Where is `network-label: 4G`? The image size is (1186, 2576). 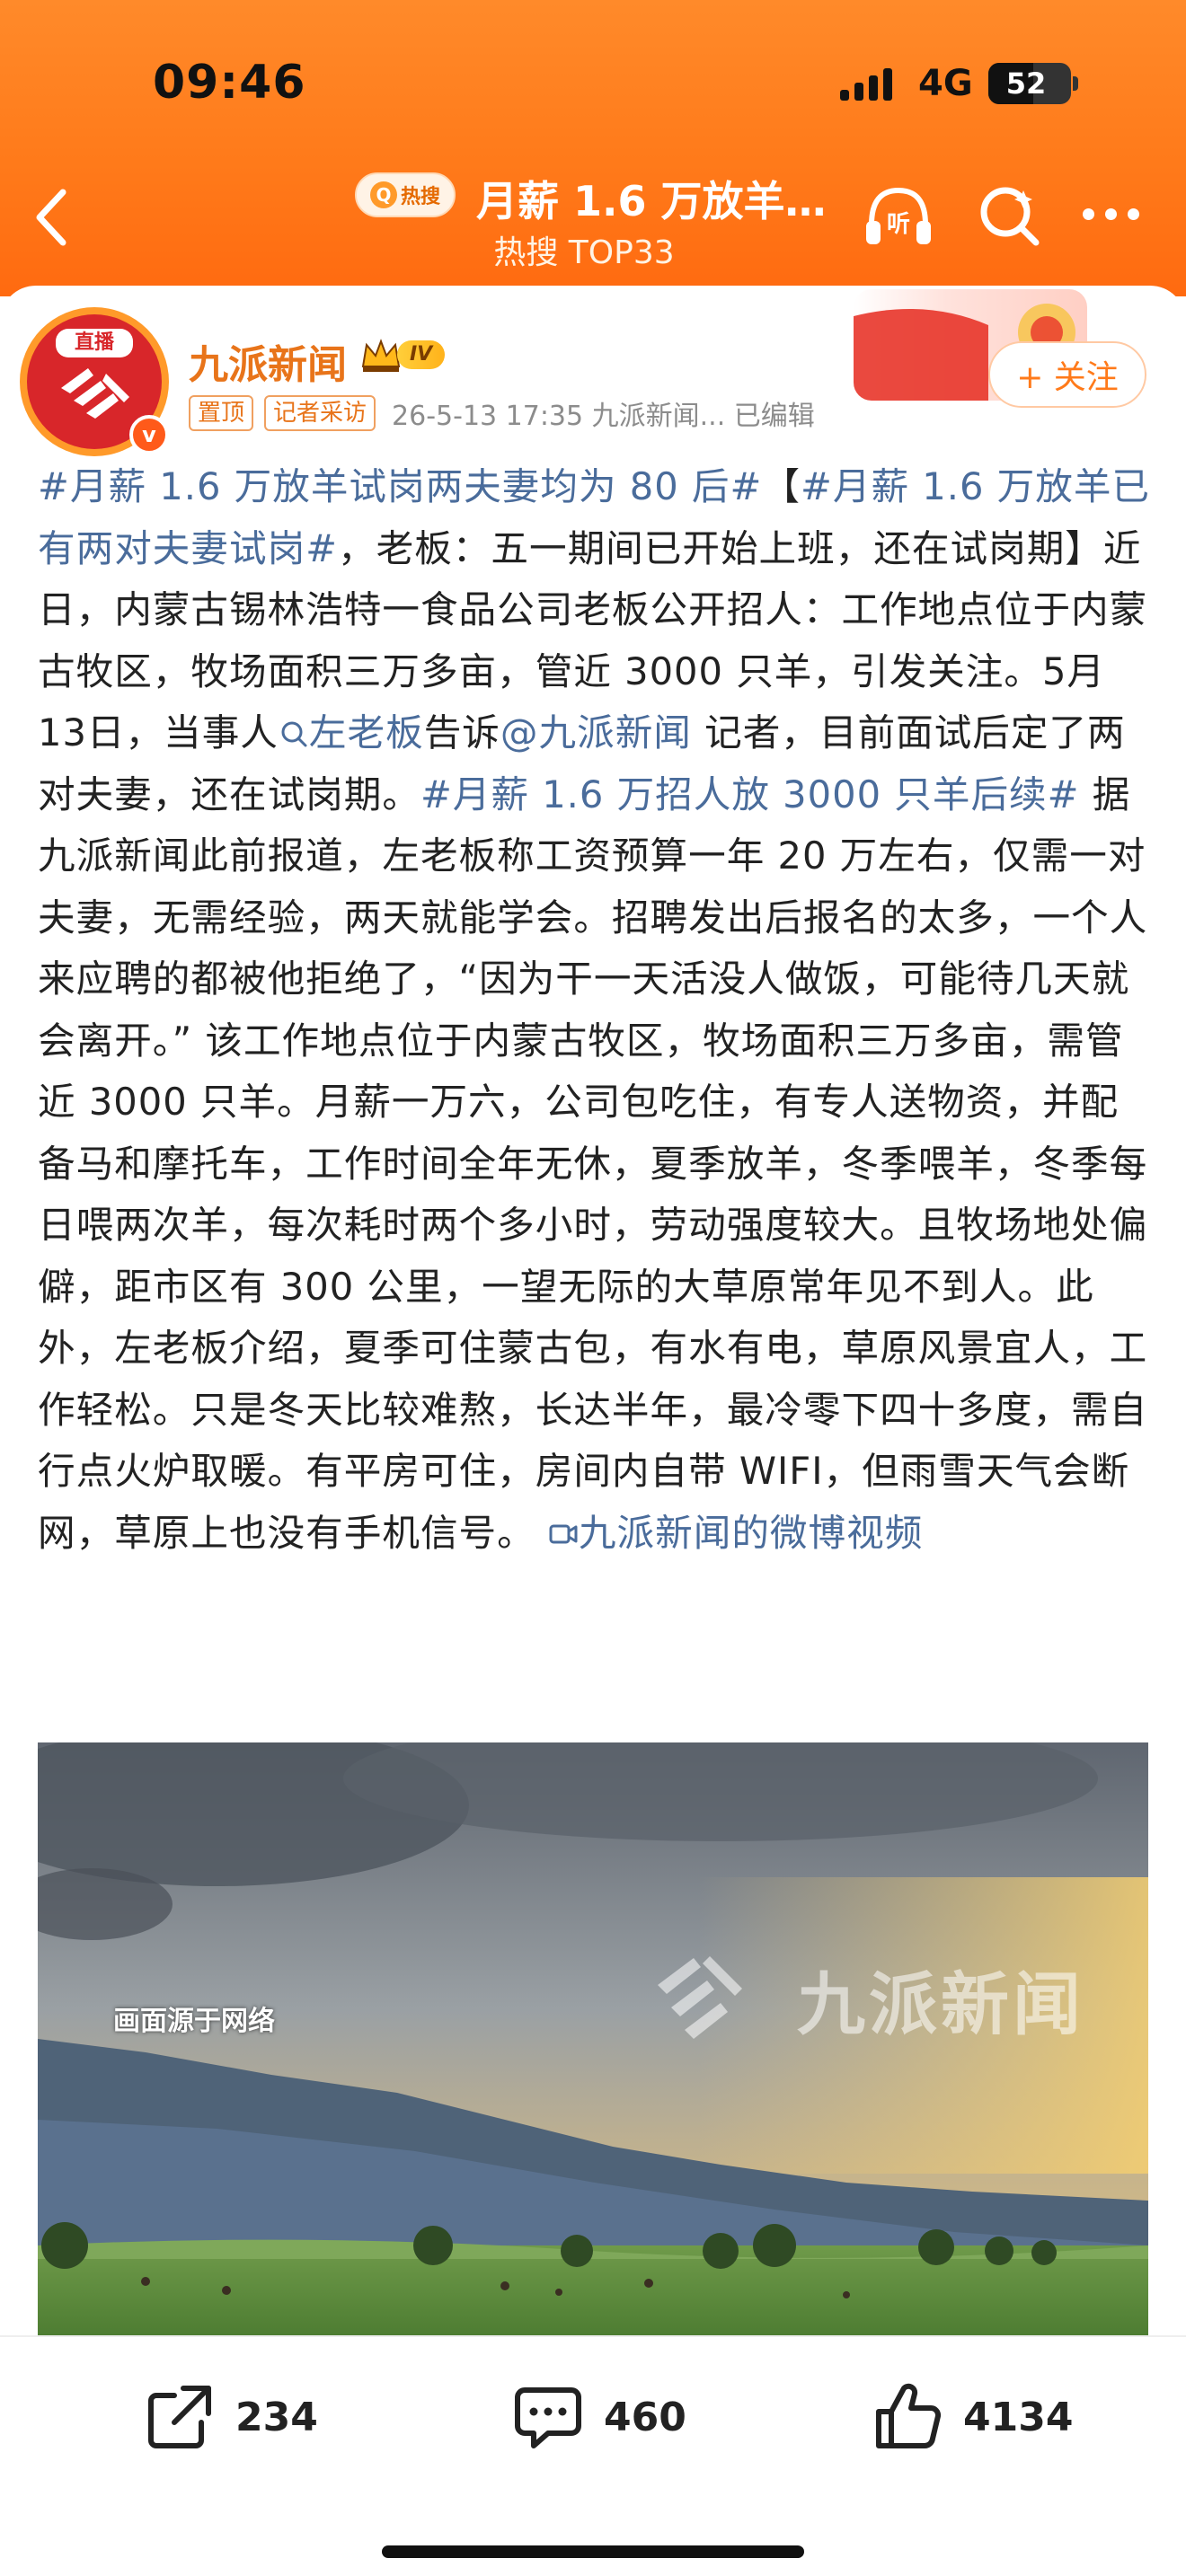
network-label: 4G is located at coordinates (945, 83).